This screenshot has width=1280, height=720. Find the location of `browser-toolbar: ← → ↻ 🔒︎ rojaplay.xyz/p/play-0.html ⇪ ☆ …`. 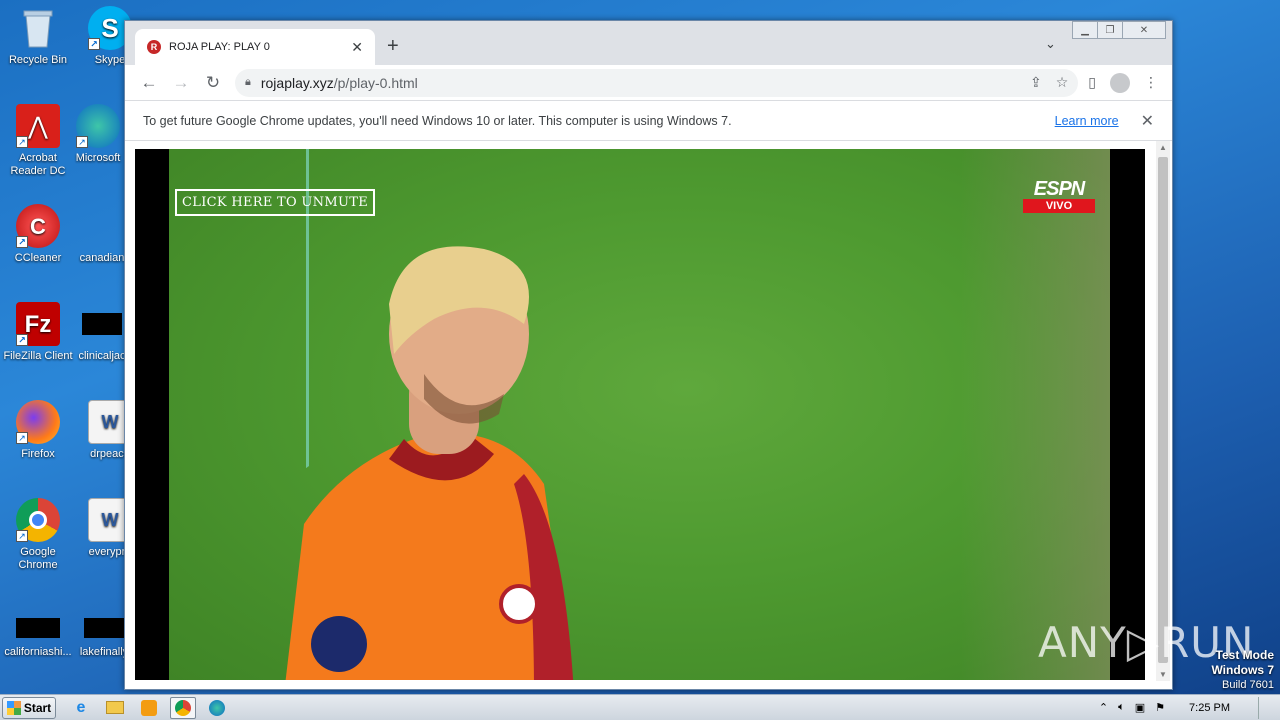

browser-toolbar: ← → ↻ 🔒︎ rojaplay.xyz/p/play-0.html ⇪ ☆ … is located at coordinates (648, 83).